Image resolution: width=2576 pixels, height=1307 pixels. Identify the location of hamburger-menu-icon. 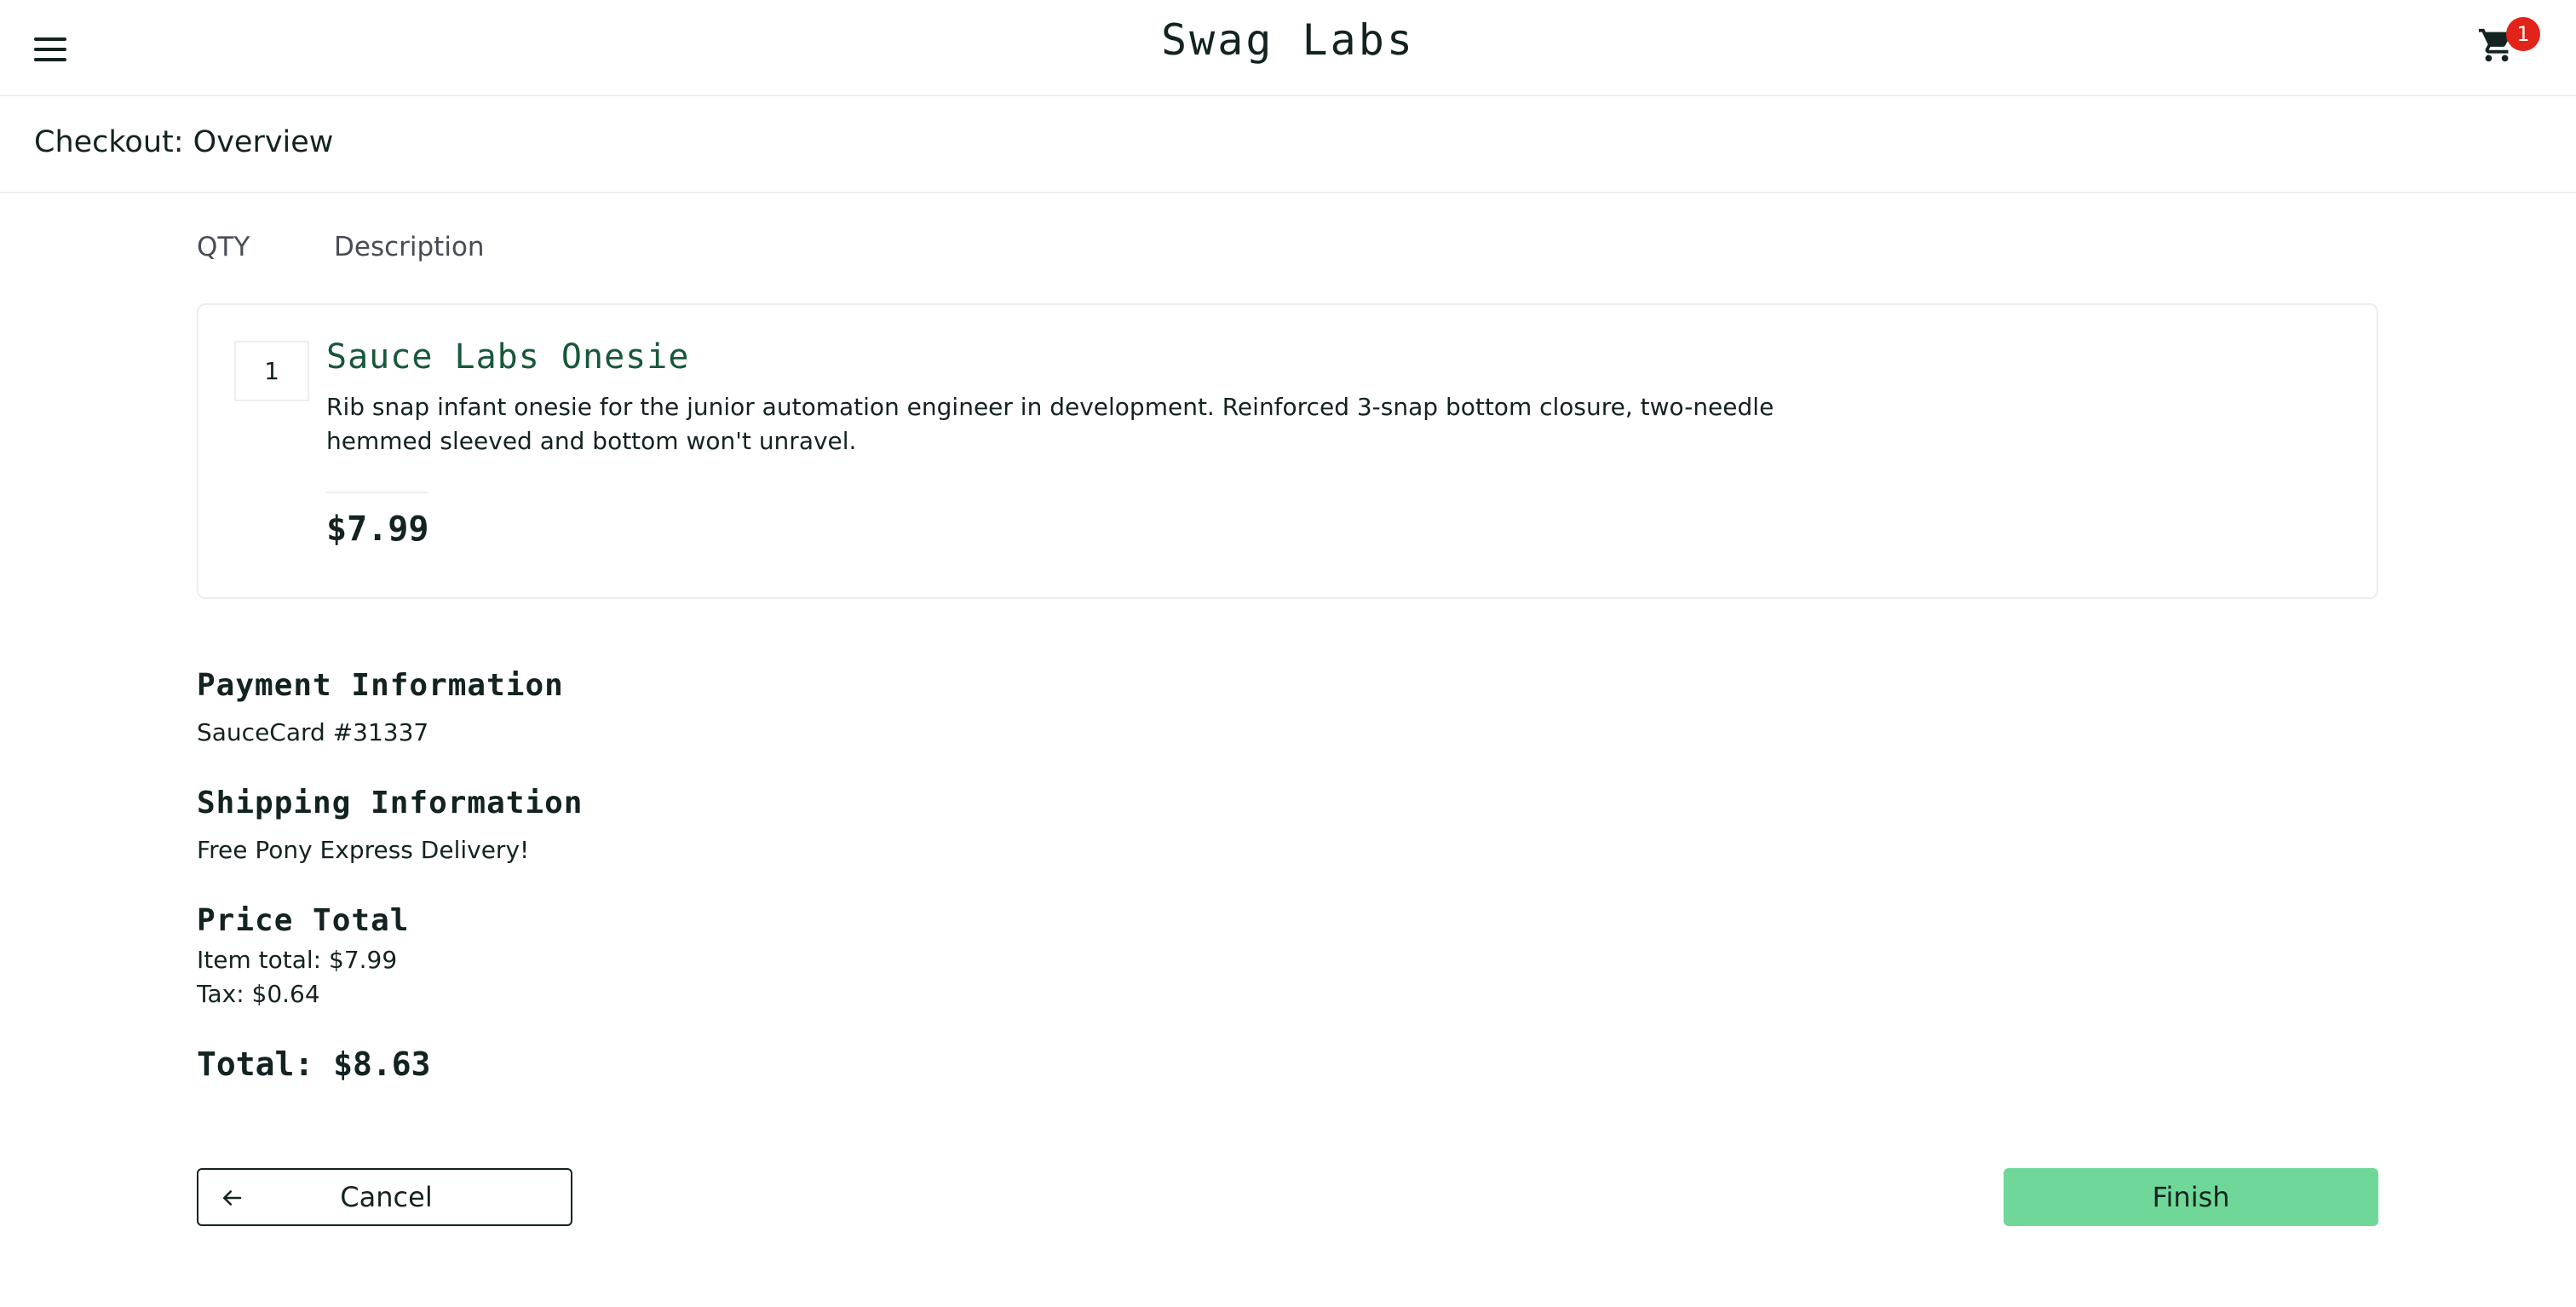
(50, 50).